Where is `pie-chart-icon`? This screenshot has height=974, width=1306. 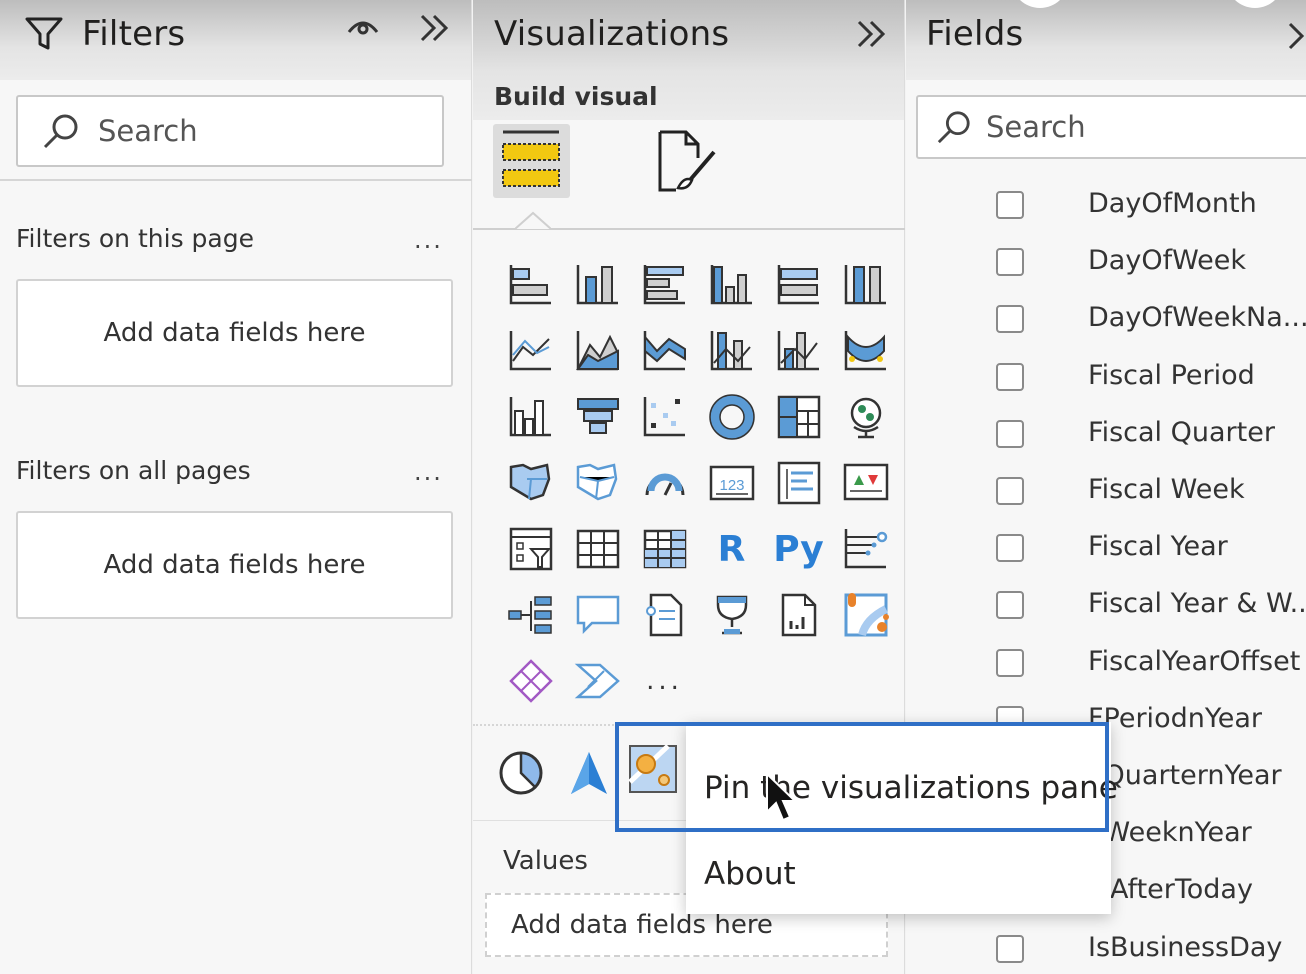 pie-chart-icon is located at coordinates (521, 773).